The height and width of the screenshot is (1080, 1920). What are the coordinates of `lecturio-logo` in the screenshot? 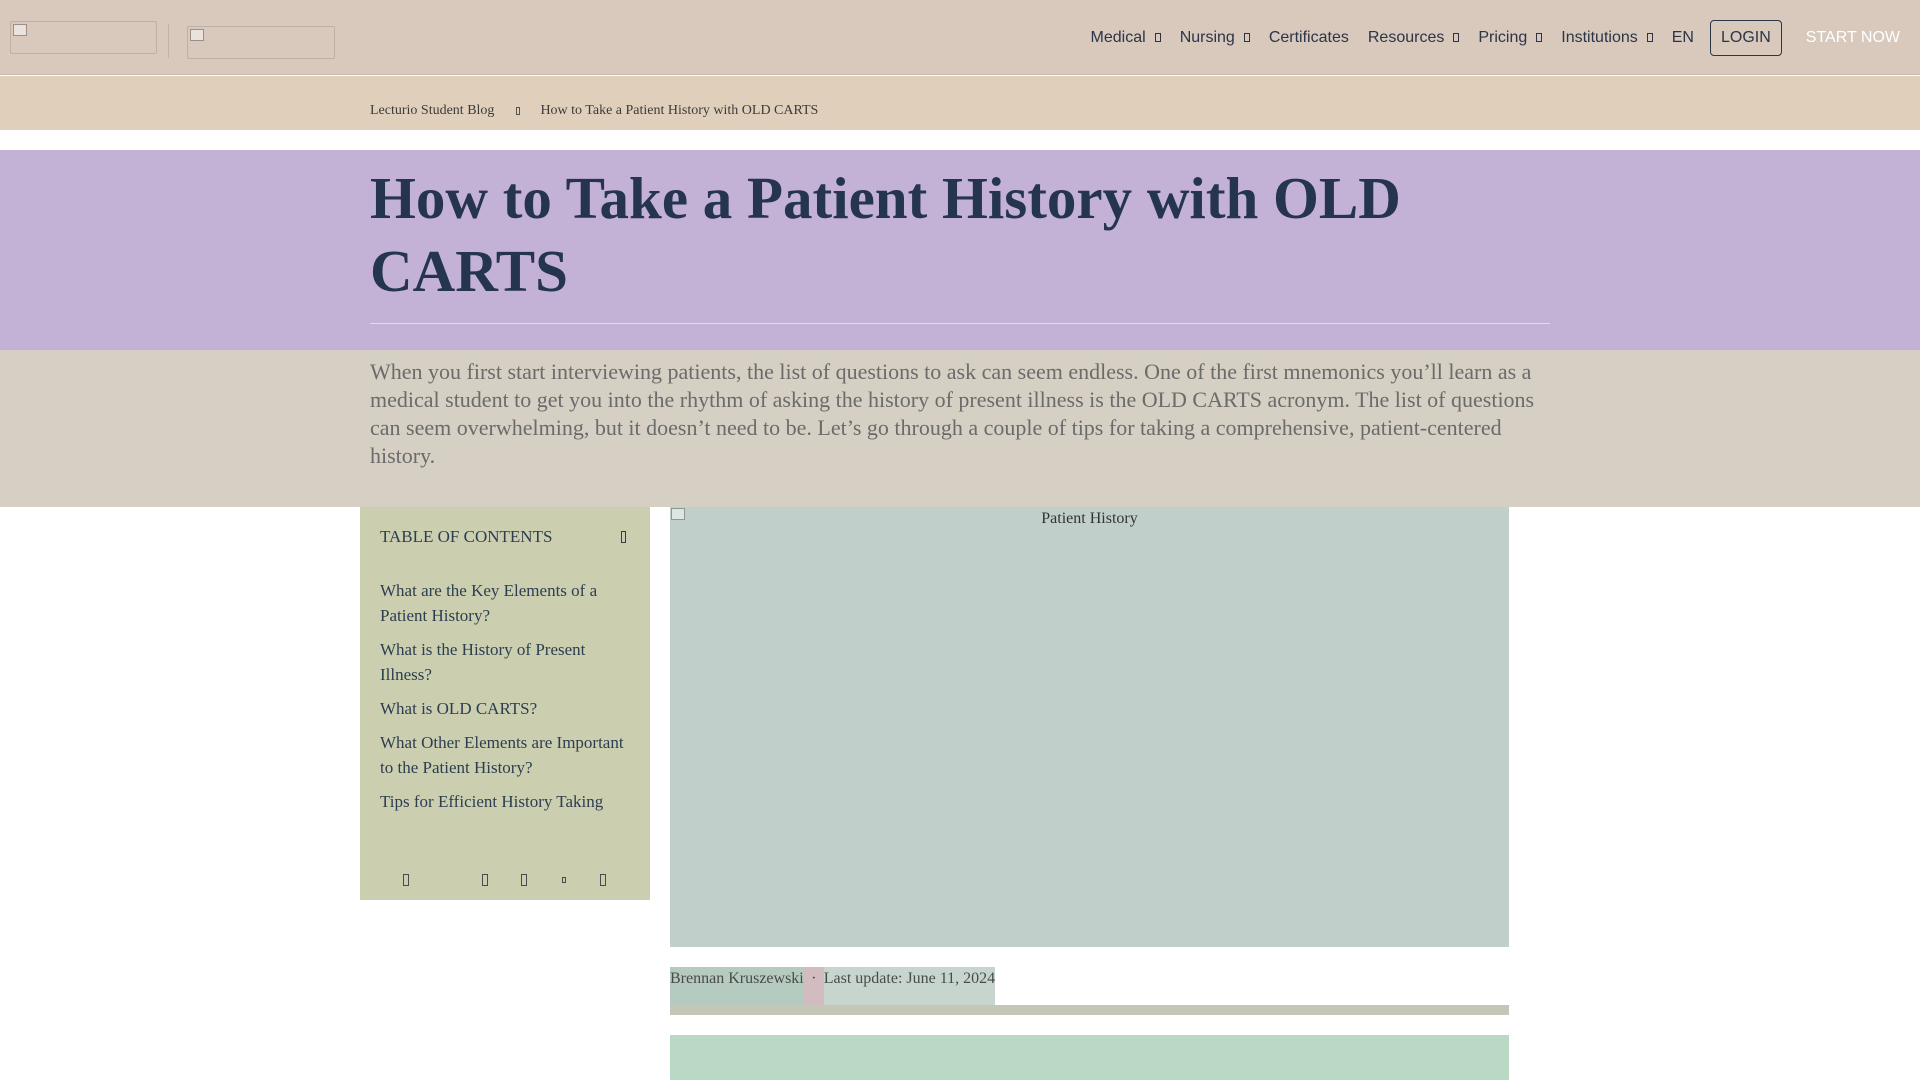 It's located at (83, 37).